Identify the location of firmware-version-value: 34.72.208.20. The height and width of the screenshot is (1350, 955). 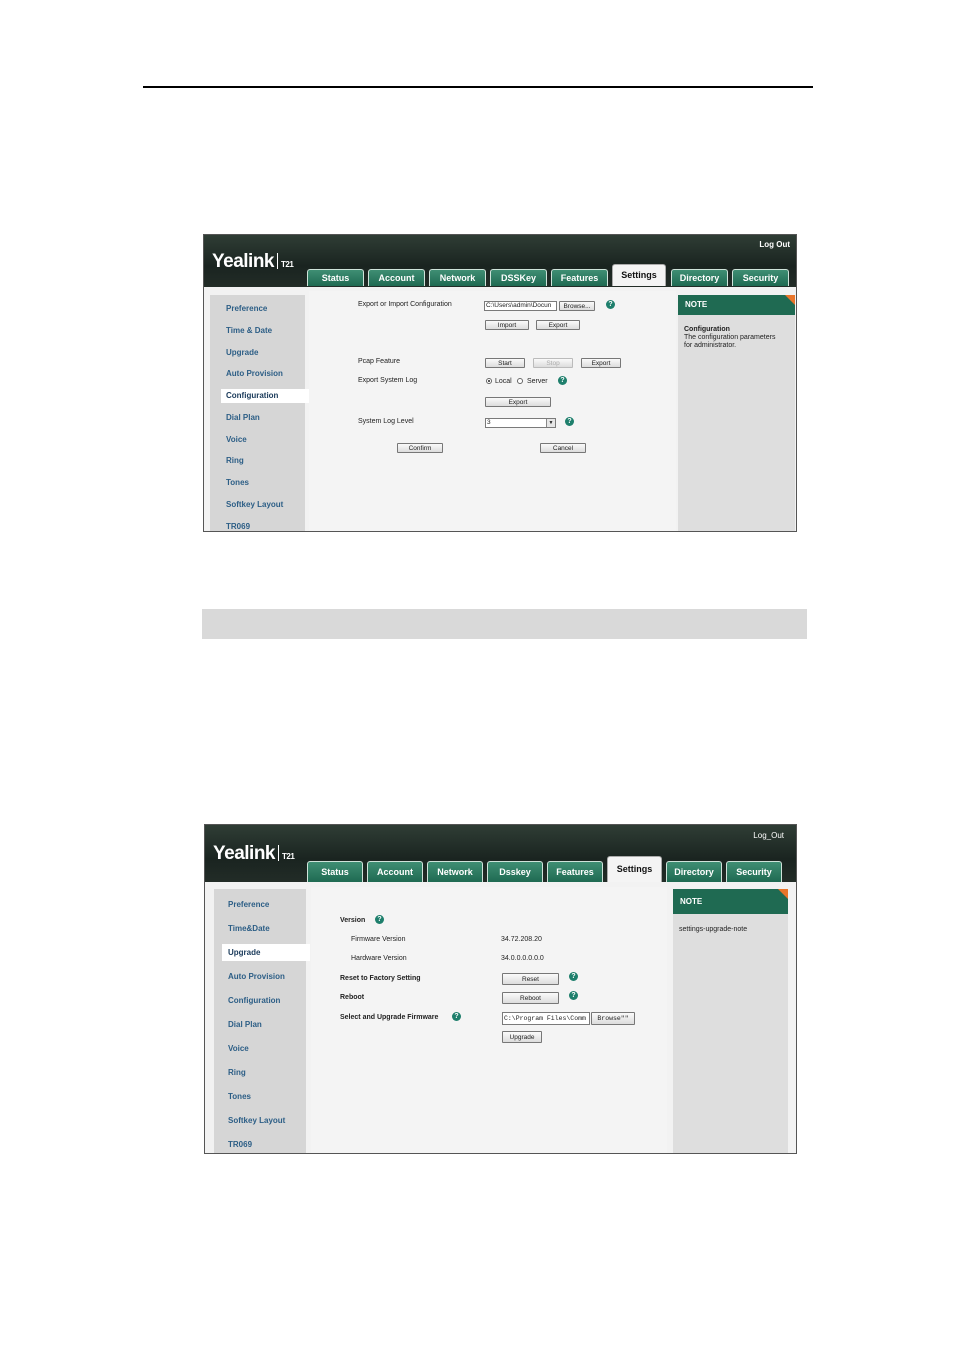
(521, 939).